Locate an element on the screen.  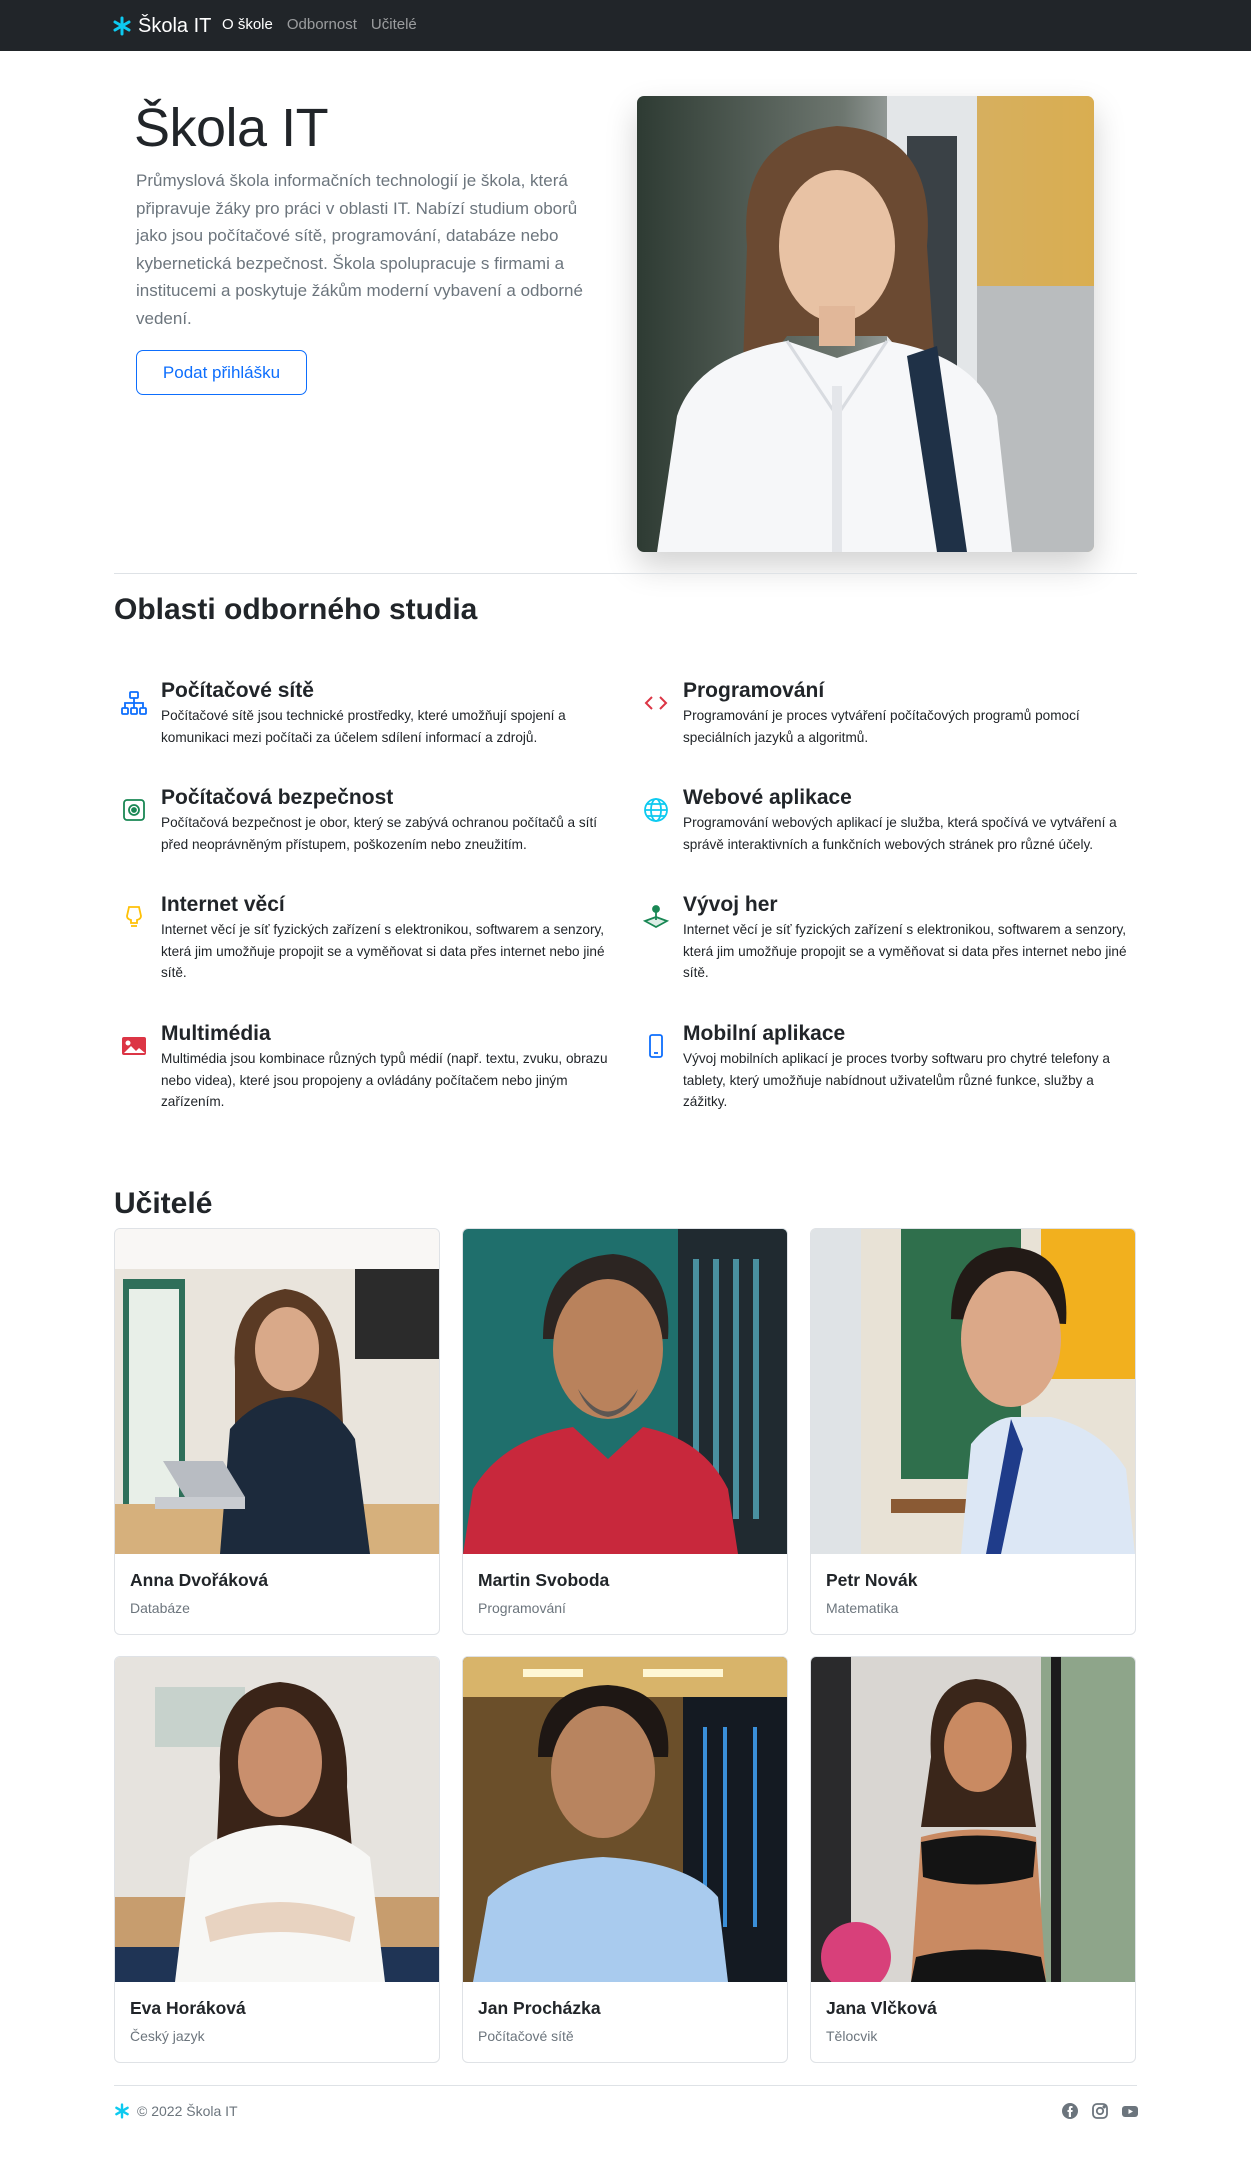
navbar: Škola IT O škole Odbornost Učitelé is located at coordinates (625, 25).